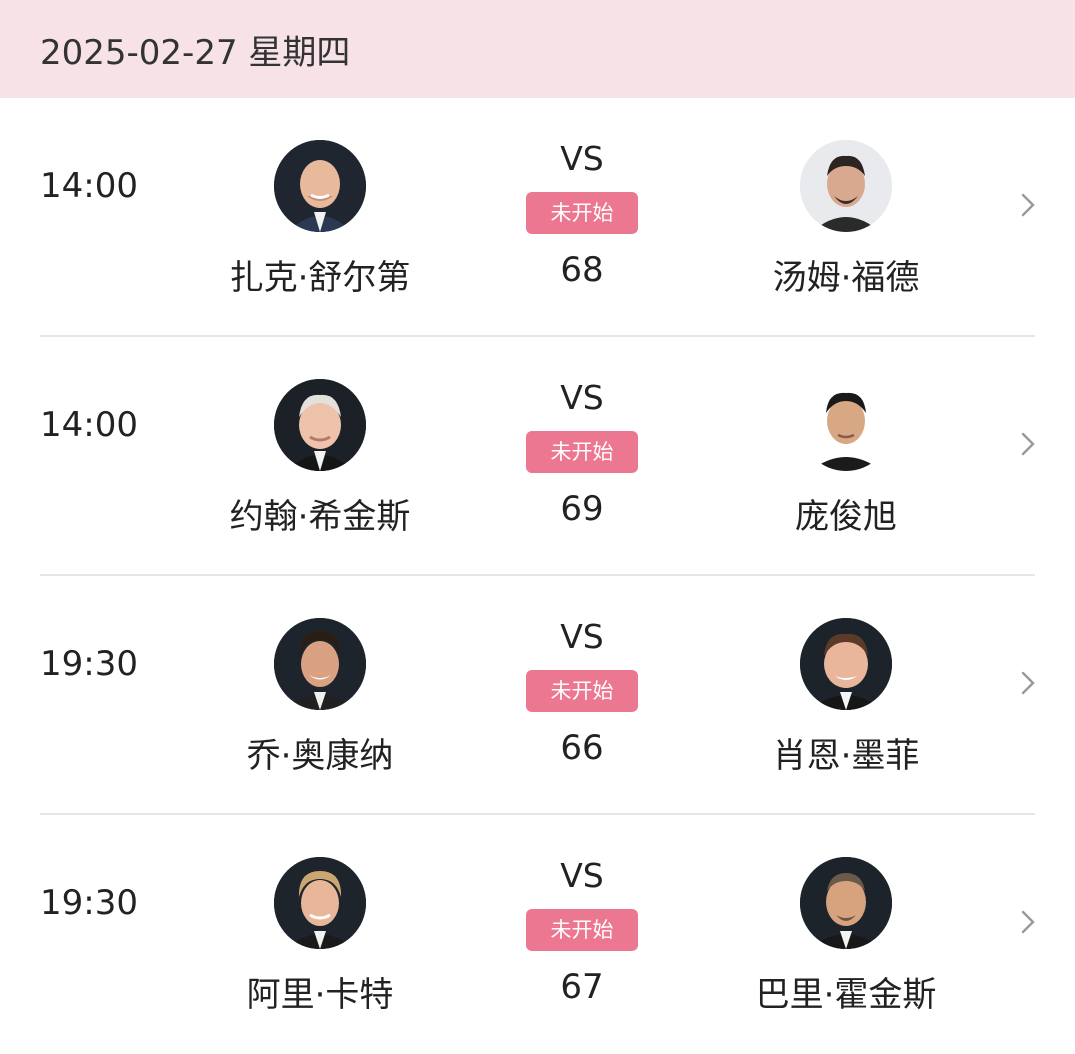 The width and height of the screenshot is (1075, 1054). I want to click on player-two-name: 庞俊旭, so click(846, 517).